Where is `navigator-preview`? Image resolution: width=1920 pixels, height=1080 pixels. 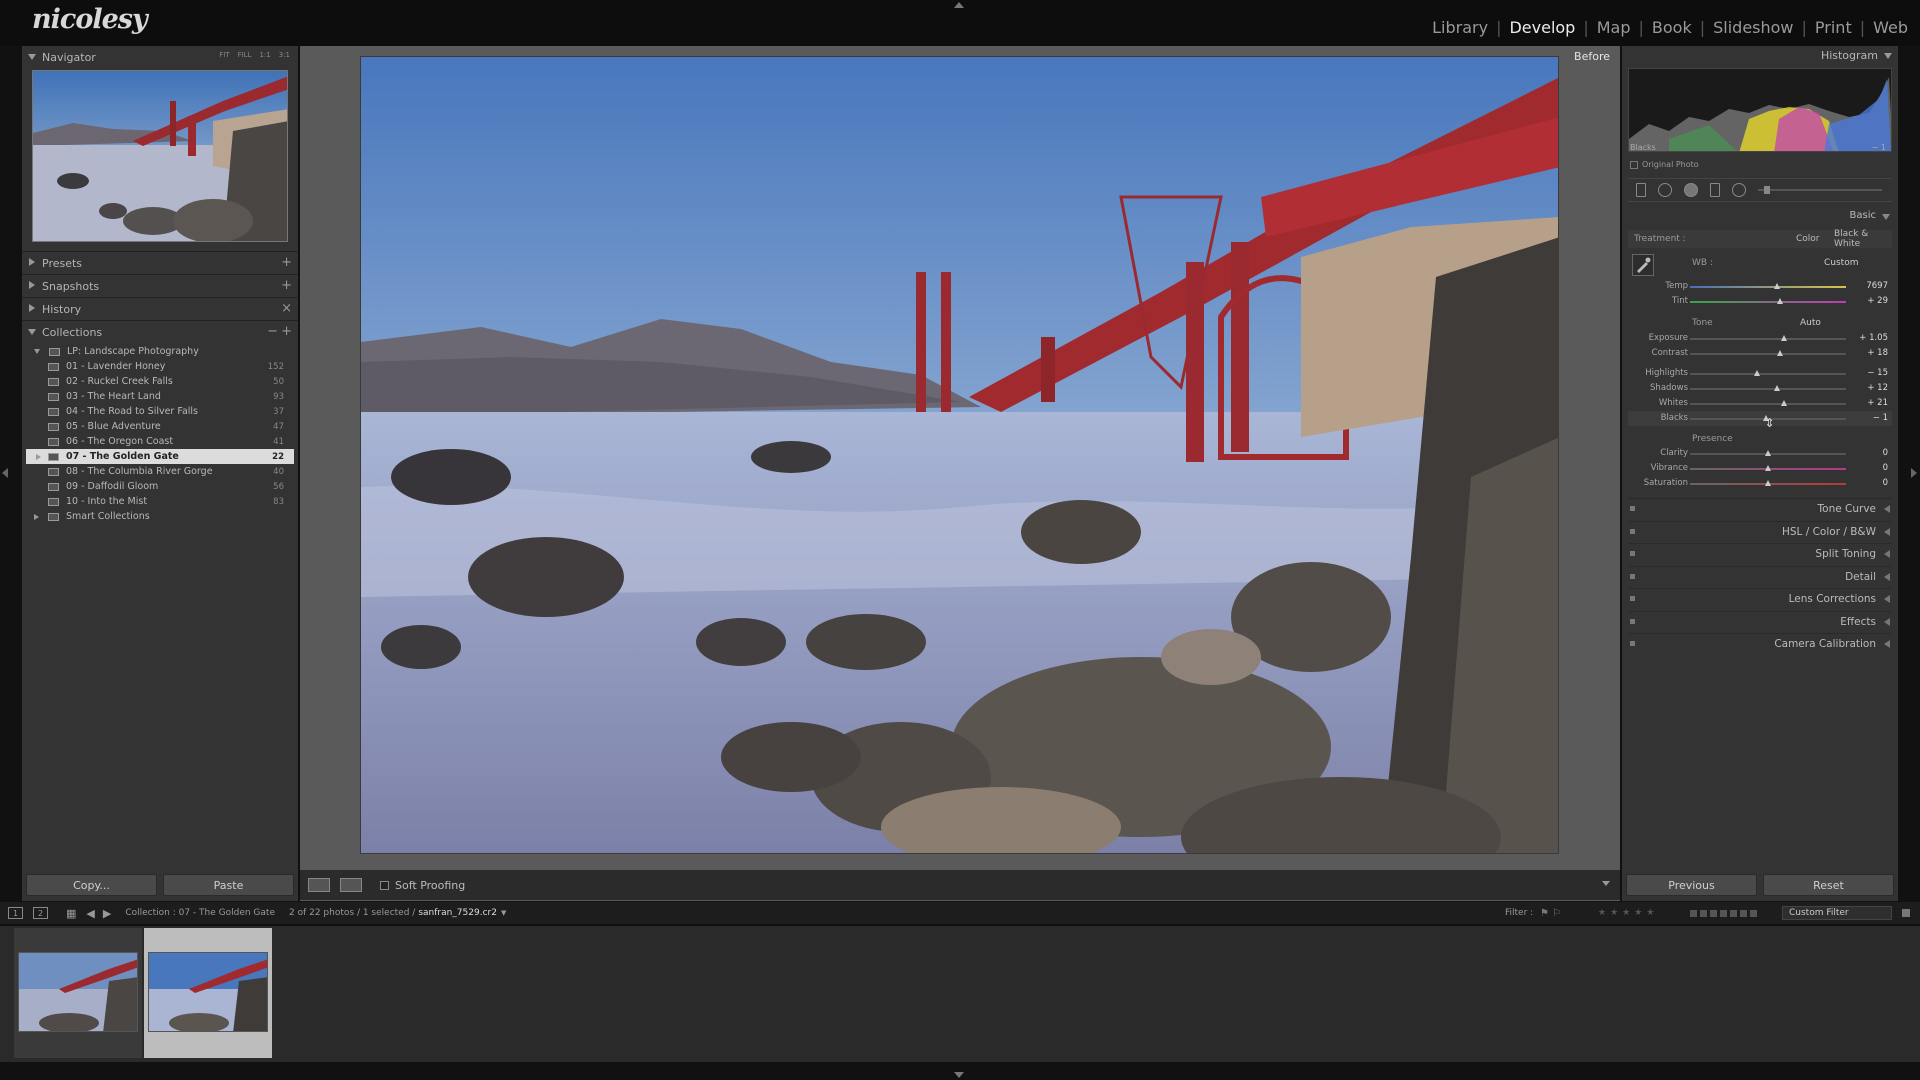 navigator-preview is located at coordinates (160, 156).